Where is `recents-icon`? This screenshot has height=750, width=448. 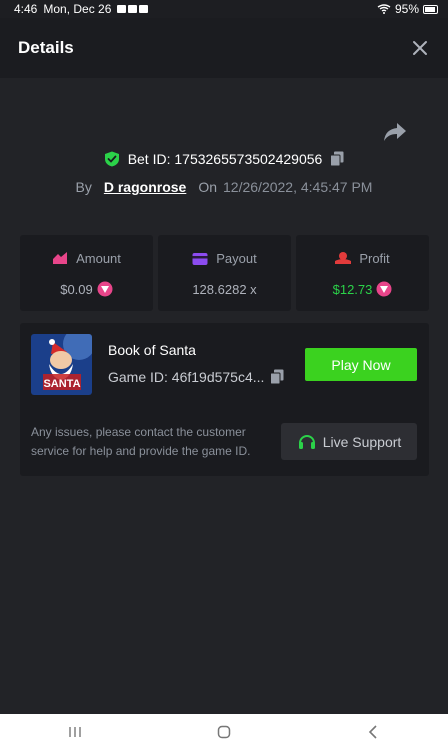 recents-icon is located at coordinates (74, 732).